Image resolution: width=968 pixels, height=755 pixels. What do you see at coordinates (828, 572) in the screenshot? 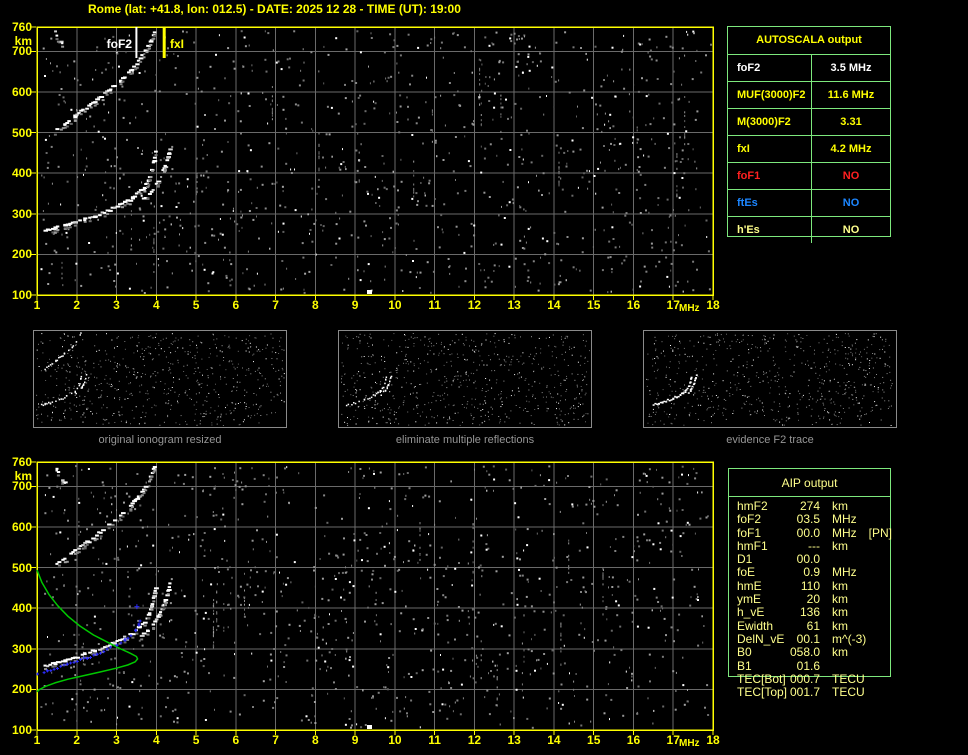
I see `aip-row: foE 0.9 MHz` at bounding box center [828, 572].